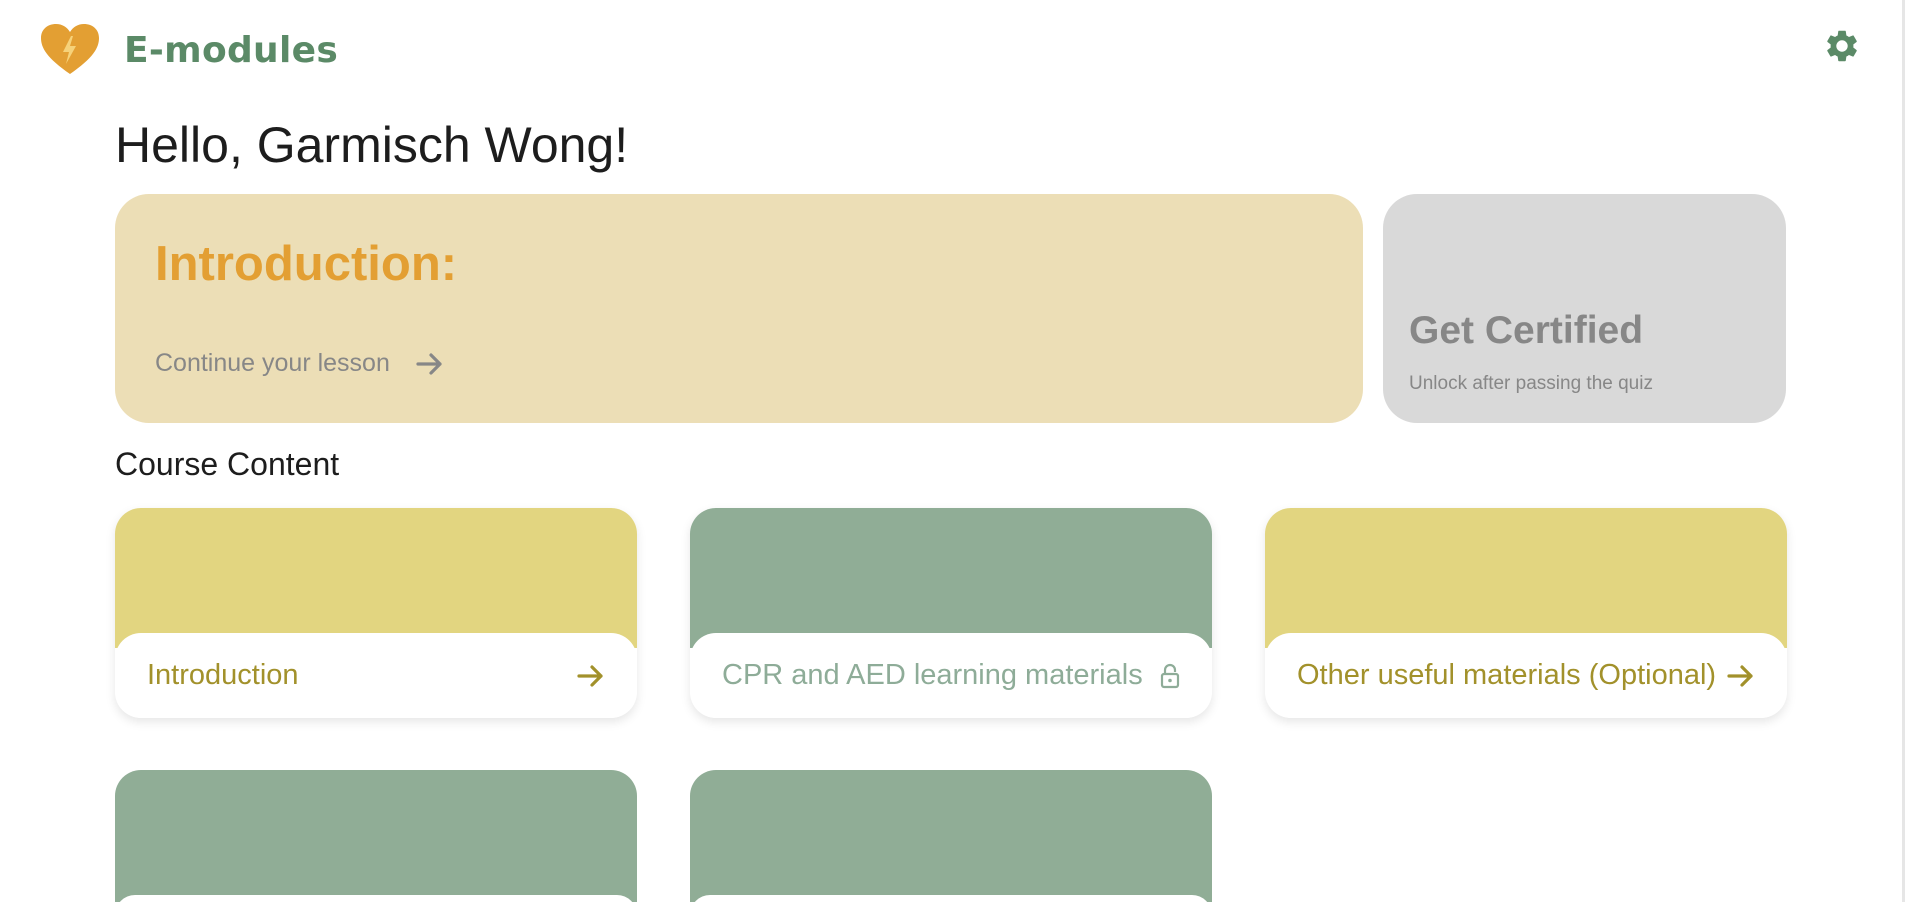  I want to click on continue-lesson-label: Continue your lesson, so click(272, 363).